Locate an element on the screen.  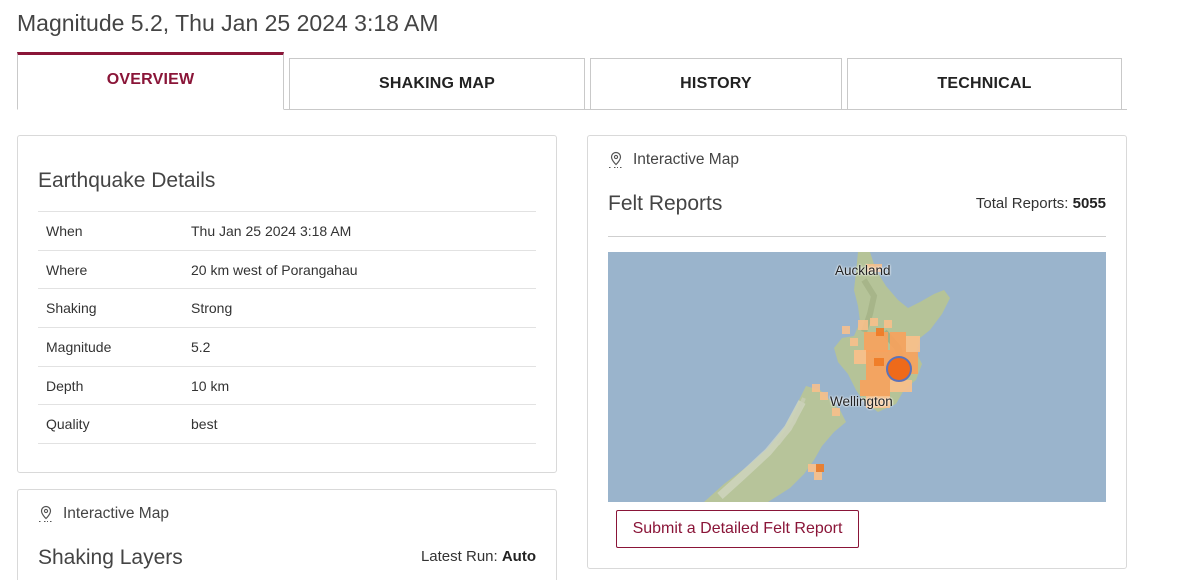
row-value: Strong is located at coordinates (363, 308).